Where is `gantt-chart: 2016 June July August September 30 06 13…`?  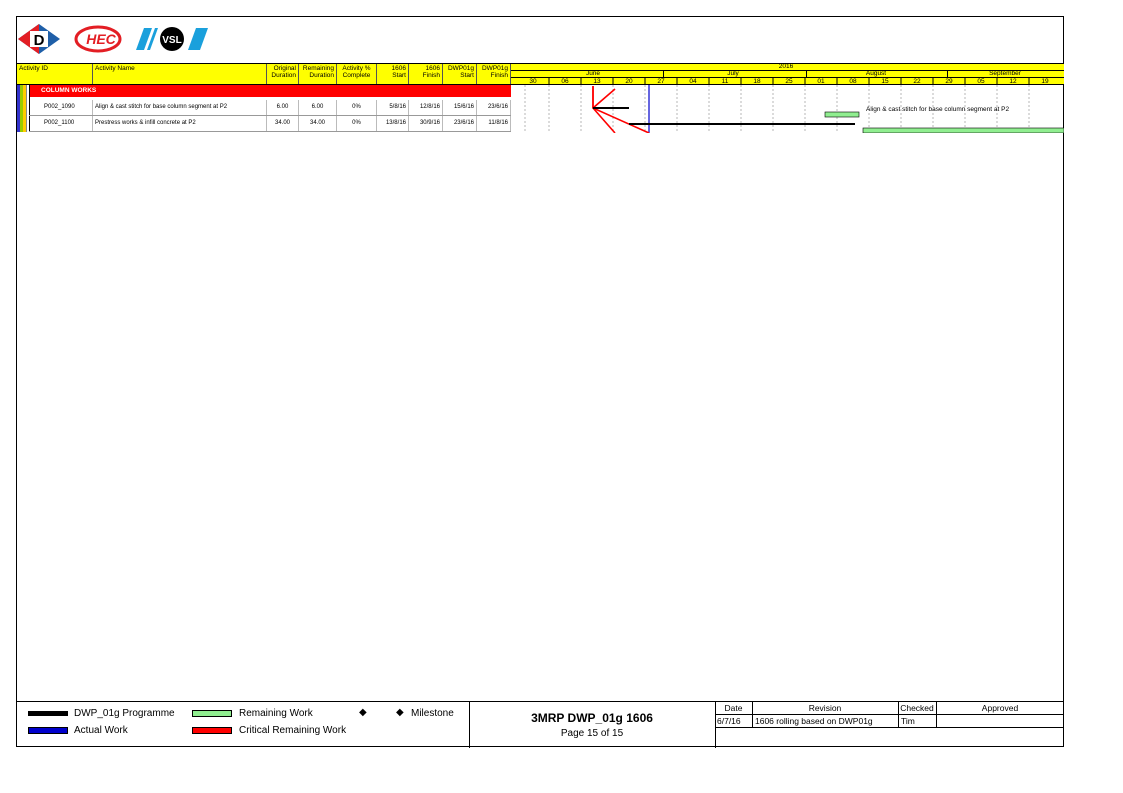 gantt-chart: 2016 June July August September 30 06 13… is located at coordinates (787, 98).